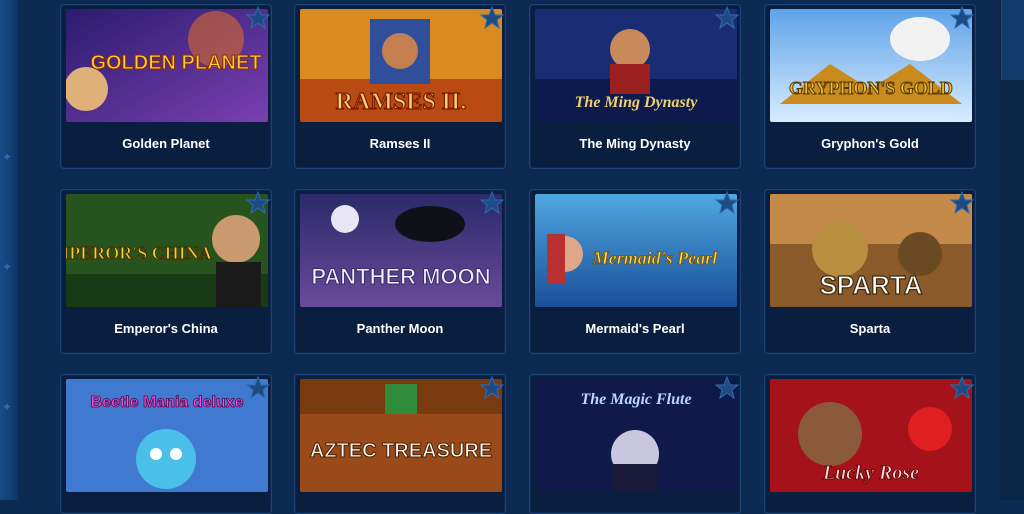  Describe the element at coordinates (635, 399) in the screenshot. I see `art-text: The Magic Flute` at that location.